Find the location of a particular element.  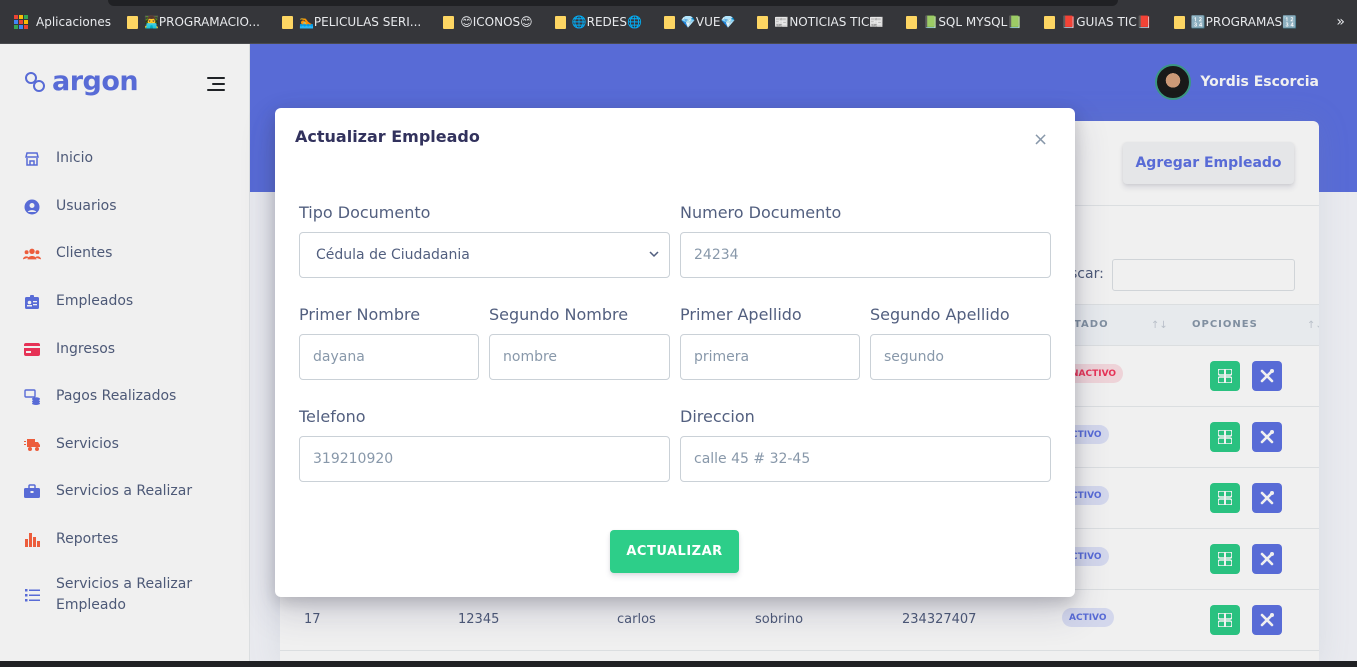

telefono-input: 319210920 is located at coordinates (484, 459).